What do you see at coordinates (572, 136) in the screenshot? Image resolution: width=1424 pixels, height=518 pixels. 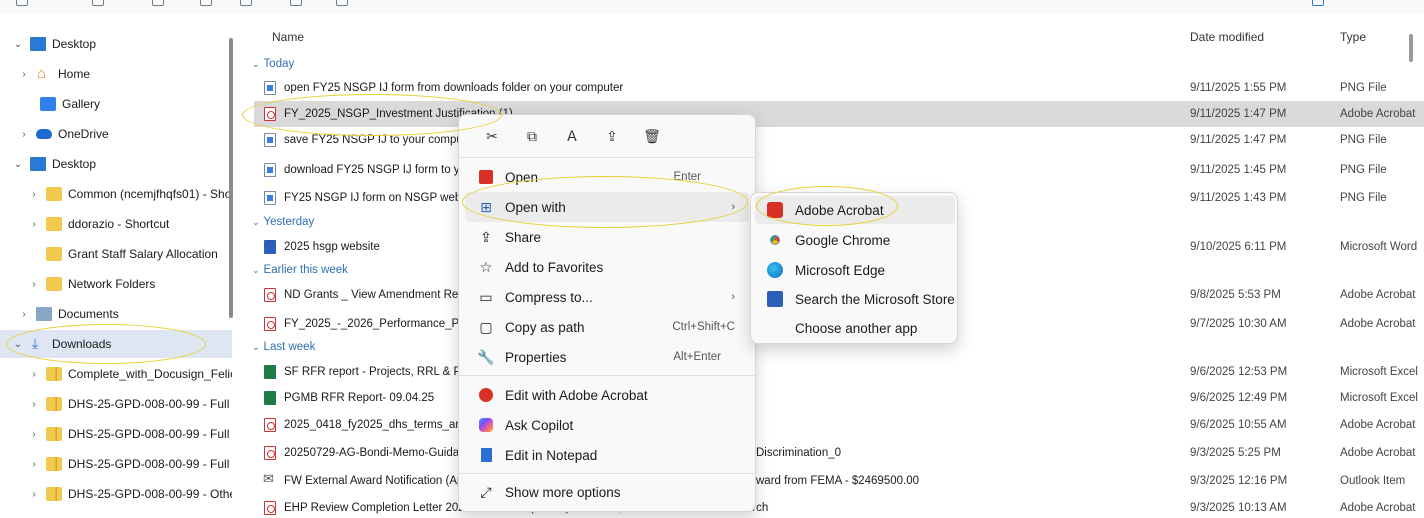 I see `rename-icon: Ａ` at bounding box center [572, 136].